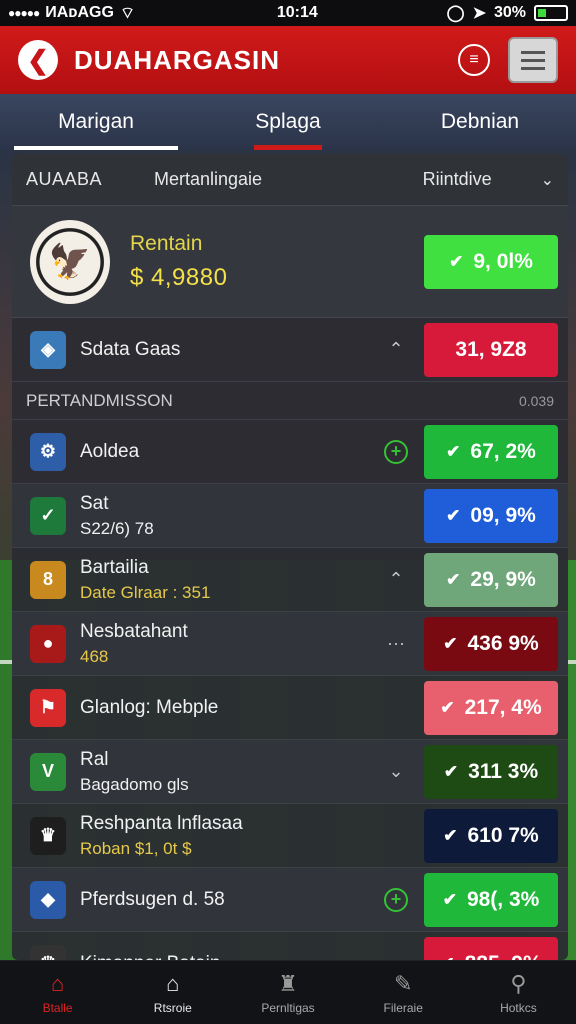  Describe the element at coordinates (48, 643) in the screenshot. I see `team-crest-icon: ●` at that location.